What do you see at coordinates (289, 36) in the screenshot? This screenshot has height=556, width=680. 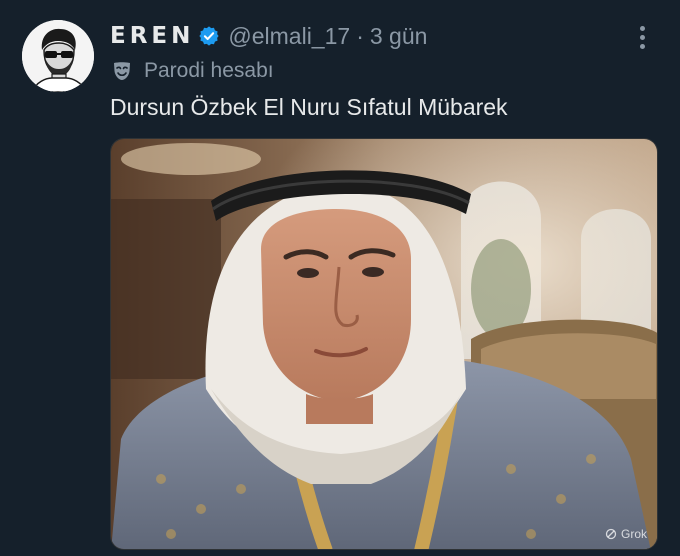 I see `user-handle: @elmali_17` at bounding box center [289, 36].